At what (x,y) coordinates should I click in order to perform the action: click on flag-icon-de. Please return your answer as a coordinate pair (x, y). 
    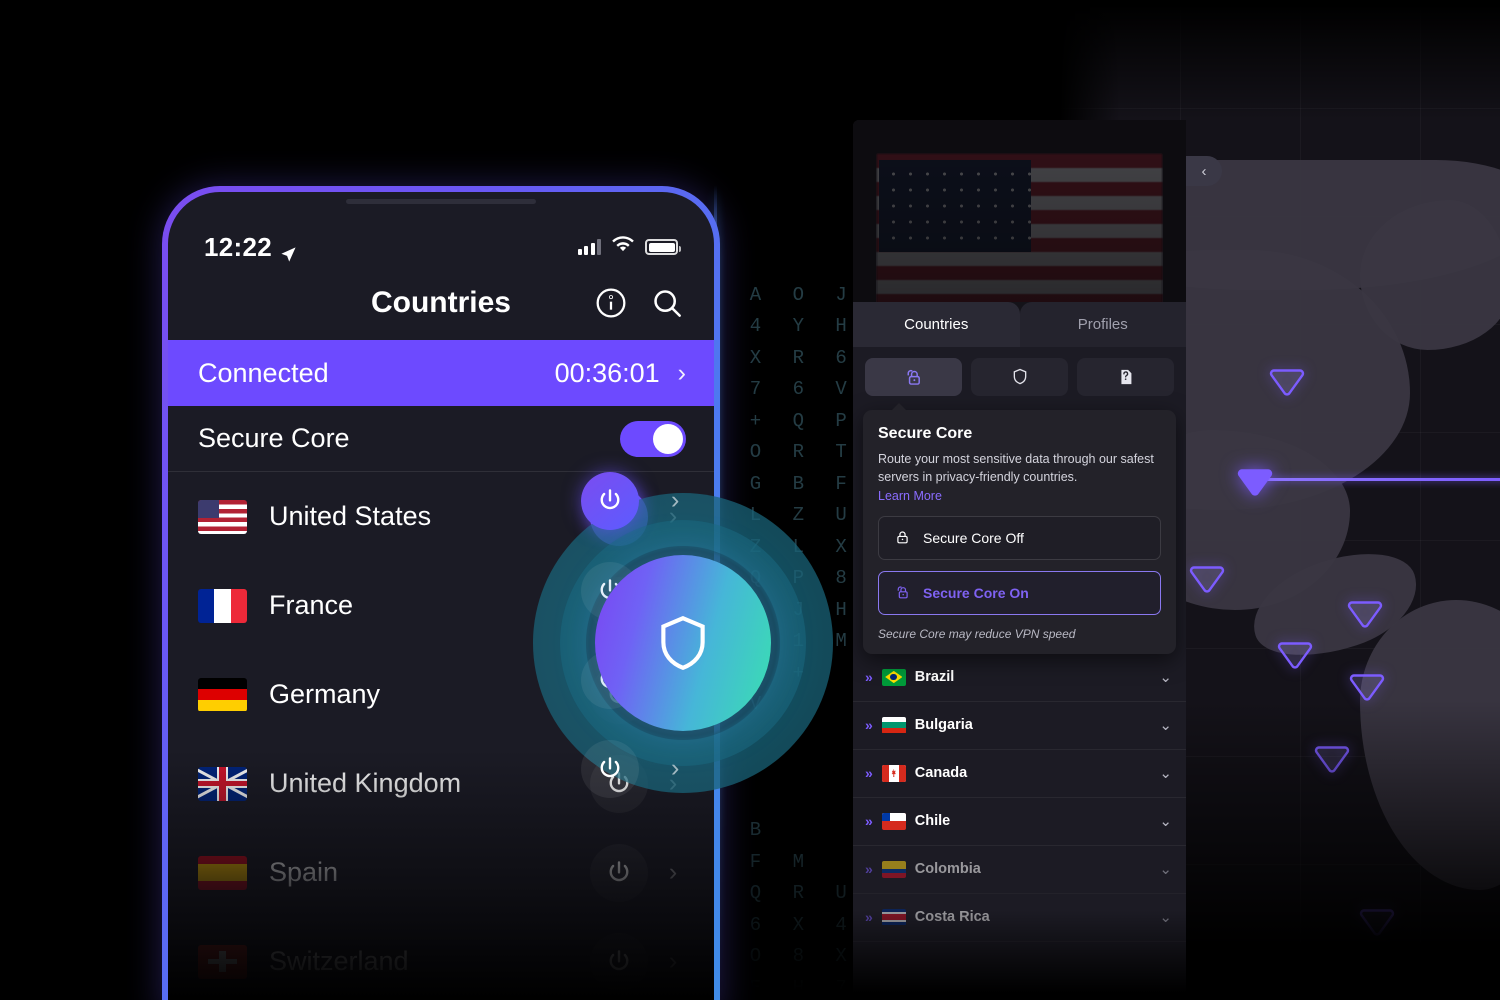
    Looking at the image, I should click on (222, 694).